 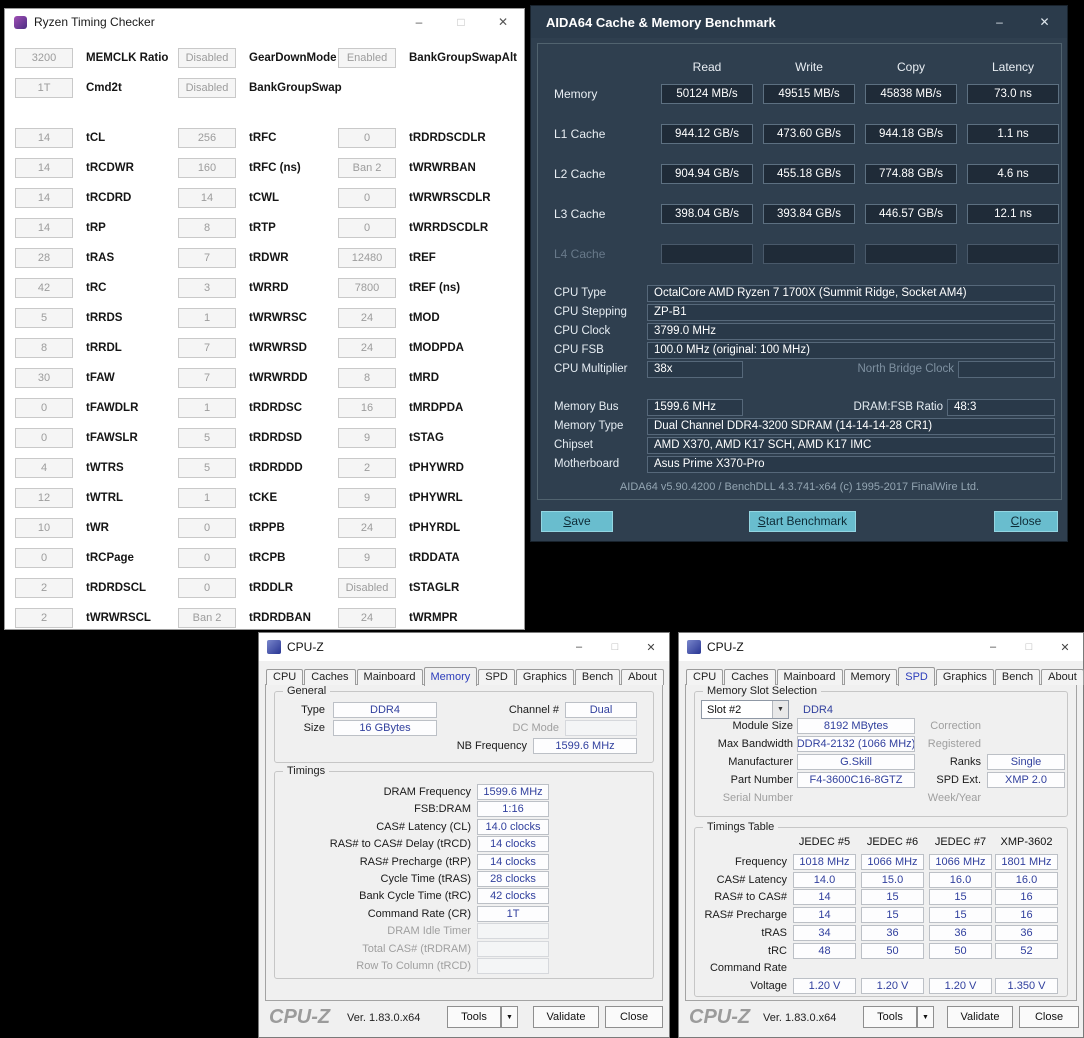 What do you see at coordinates (851, 312) in the screenshot?
I see `info-value-field: ZP-B1` at bounding box center [851, 312].